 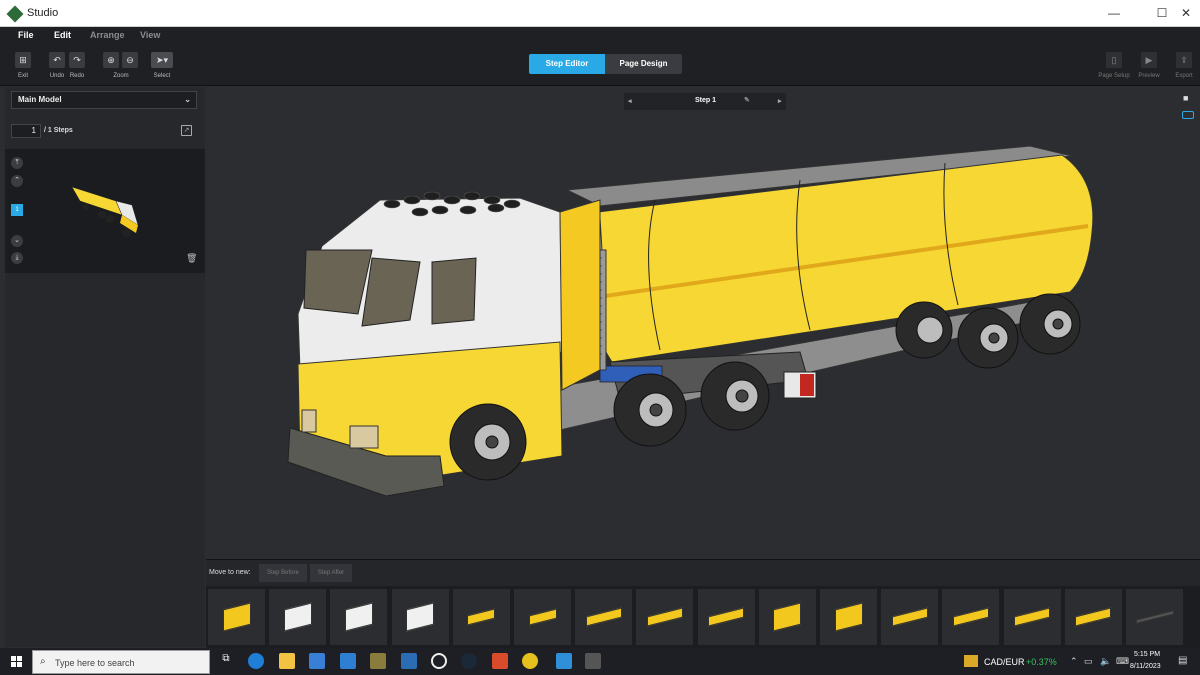 I want to click on exit-icon: ⊞, so click(x=23, y=60).